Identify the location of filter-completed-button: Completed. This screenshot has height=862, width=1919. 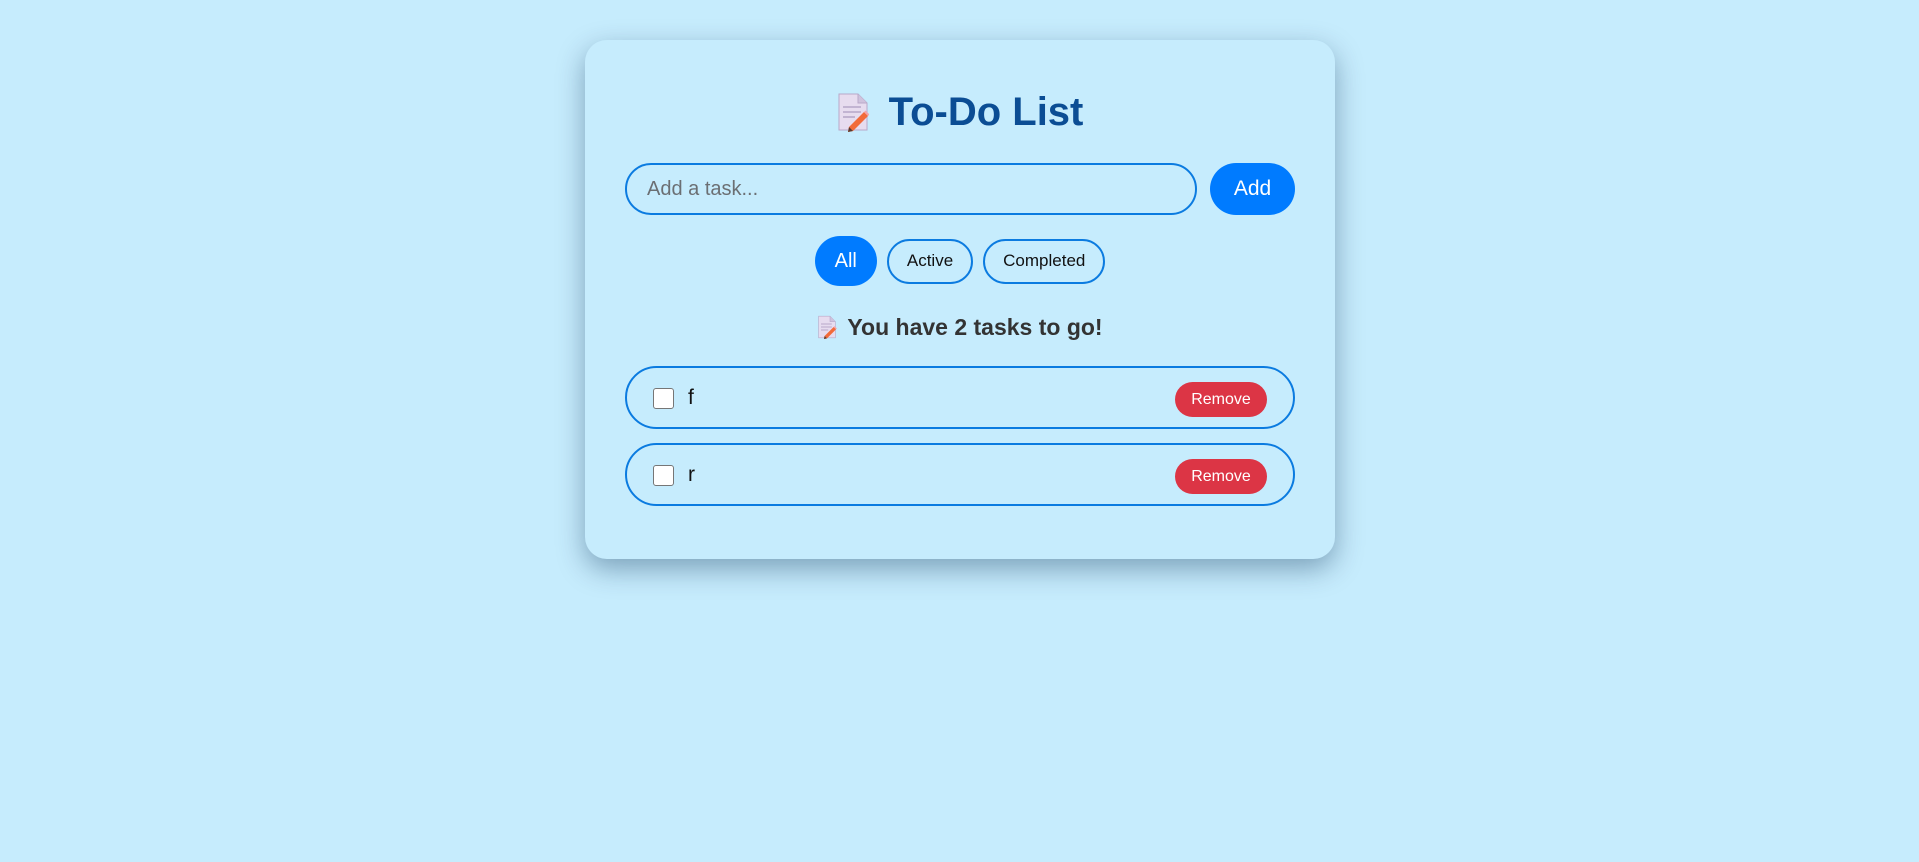
(1044, 261).